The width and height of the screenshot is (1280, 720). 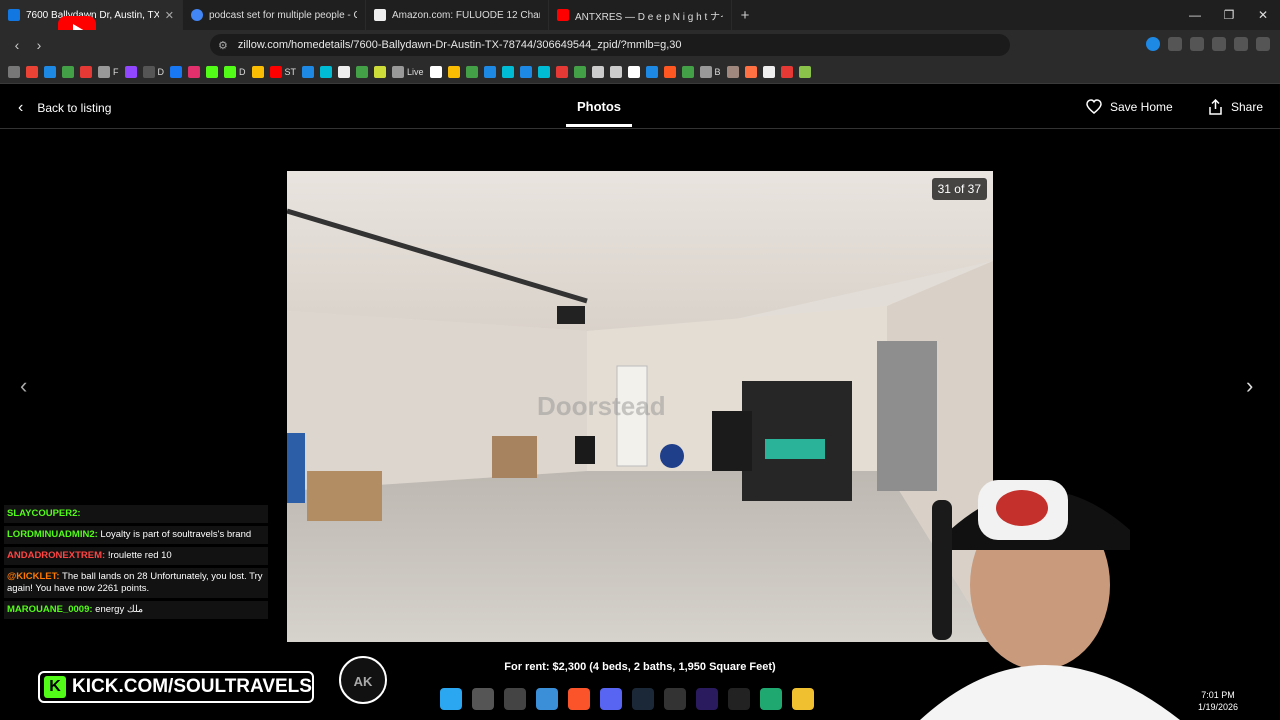 What do you see at coordinates (710, 71) in the screenshot?
I see `bookmark-folder: B` at bounding box center [710, 71].